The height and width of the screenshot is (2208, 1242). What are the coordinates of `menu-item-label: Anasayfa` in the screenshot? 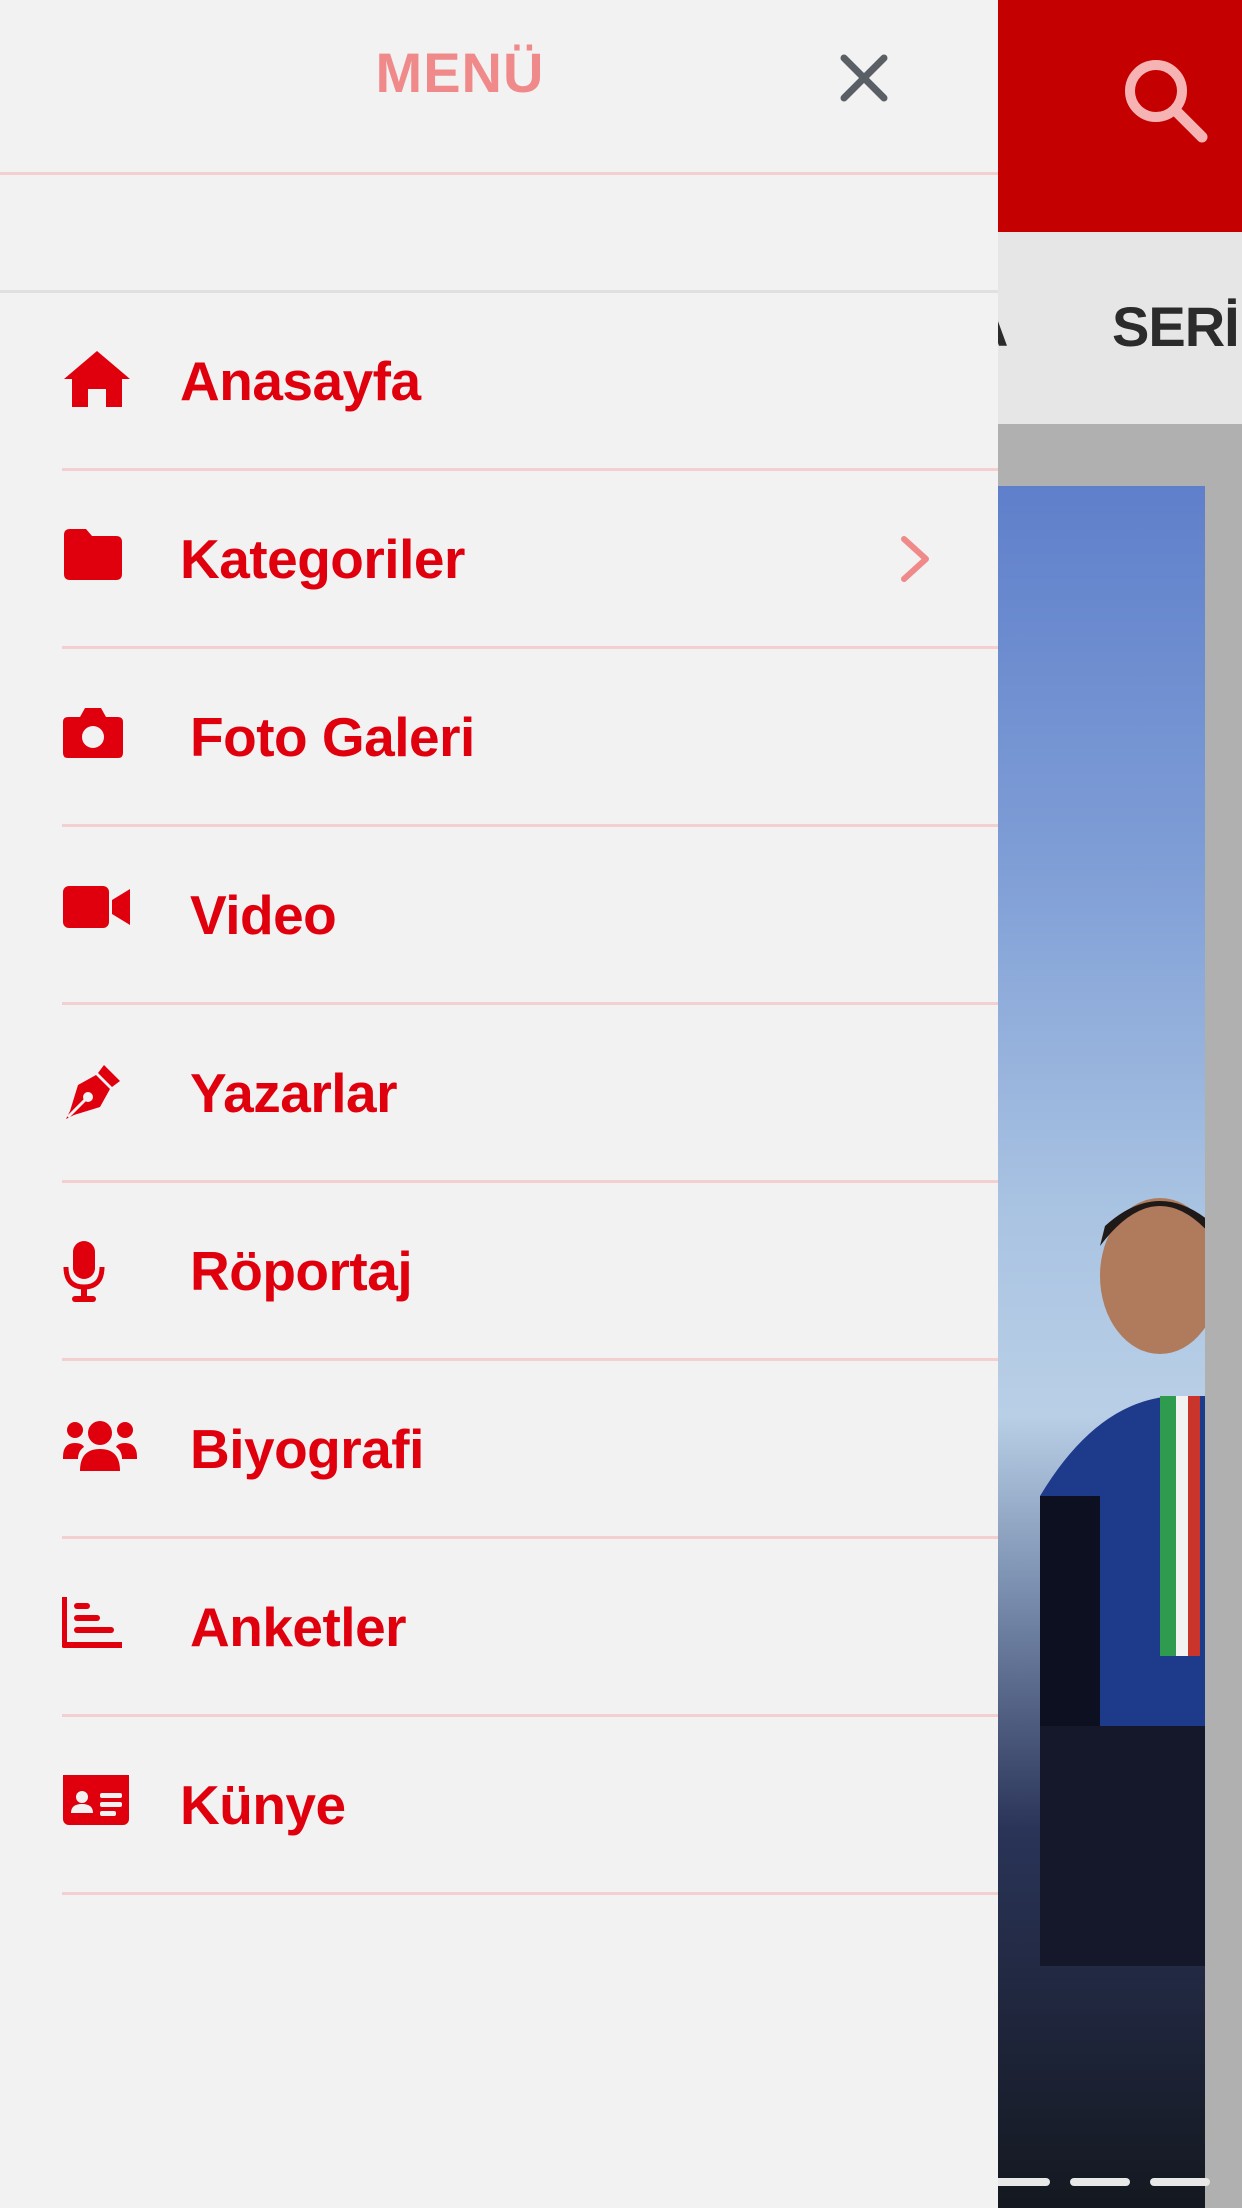 It's located at (300, 380).